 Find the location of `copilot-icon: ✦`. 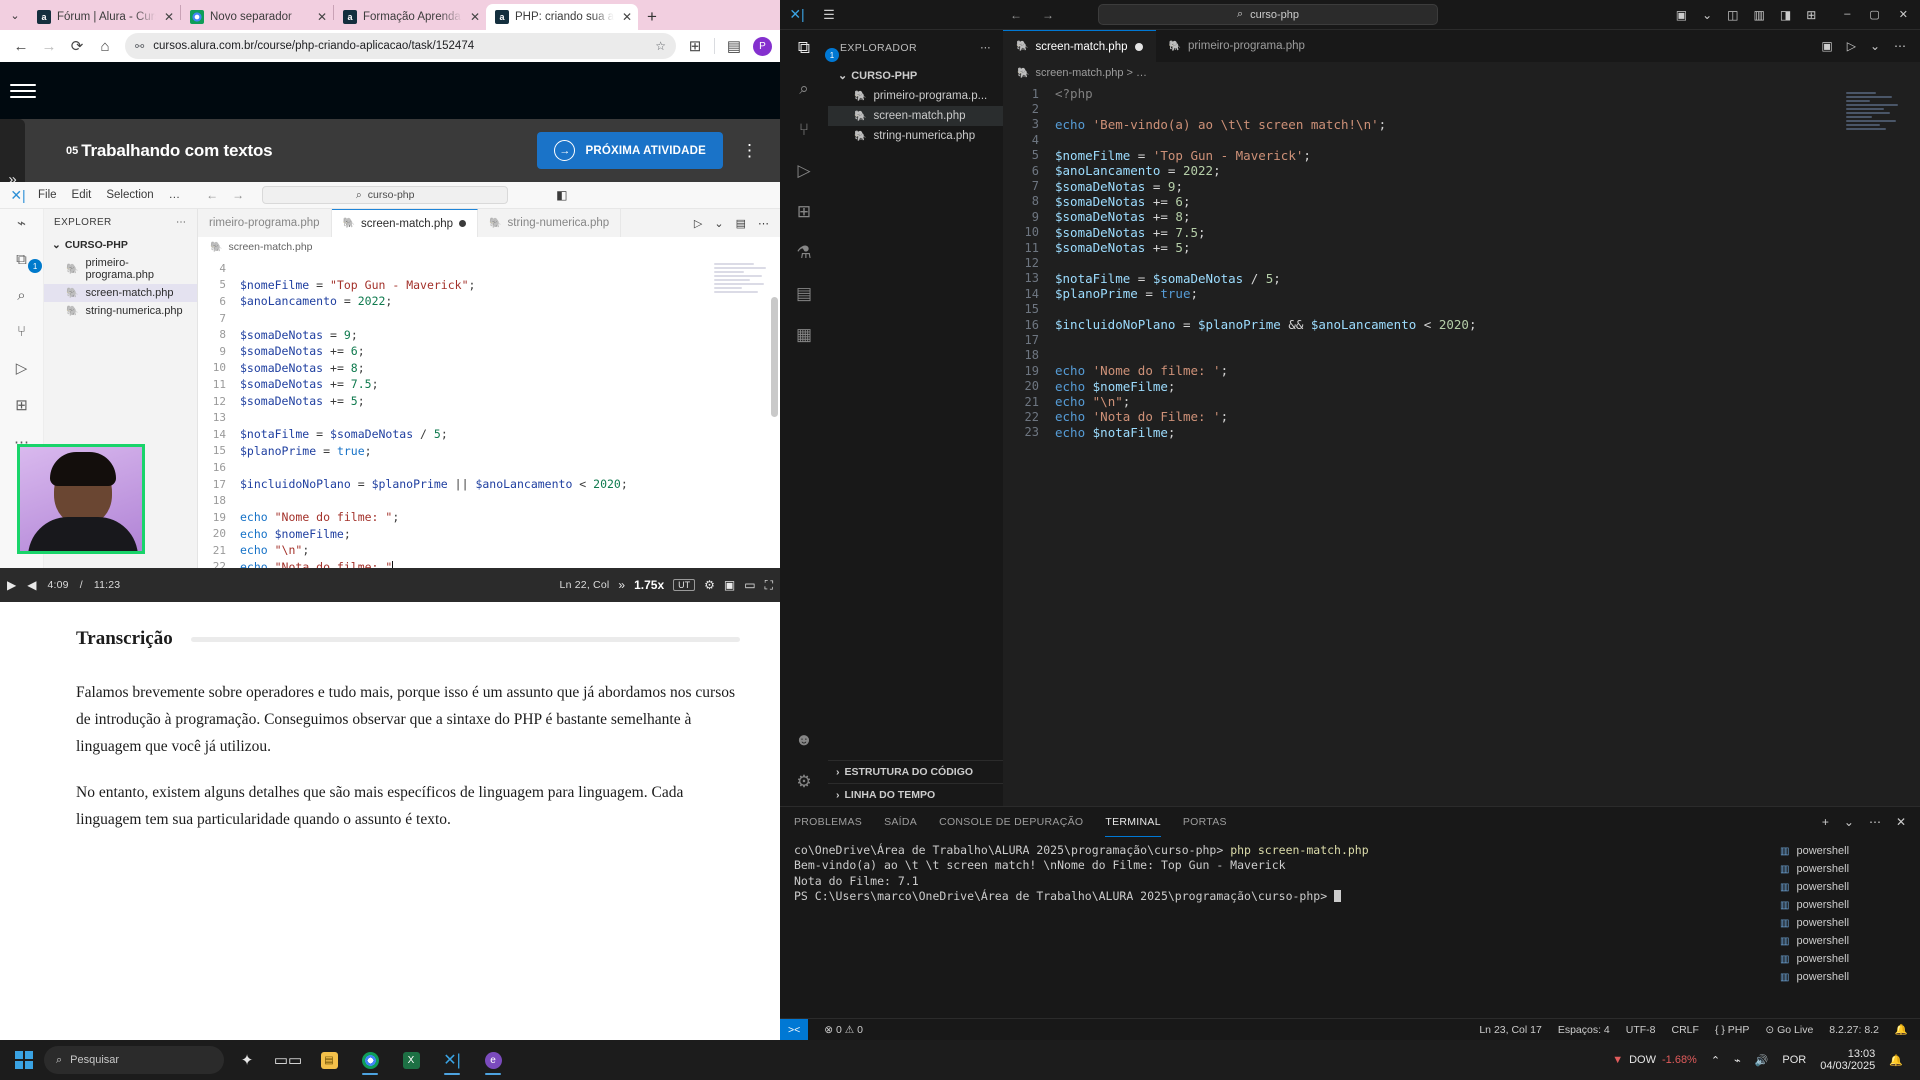

copilot-icon: ✦ is located at coordinates (247, 1060).